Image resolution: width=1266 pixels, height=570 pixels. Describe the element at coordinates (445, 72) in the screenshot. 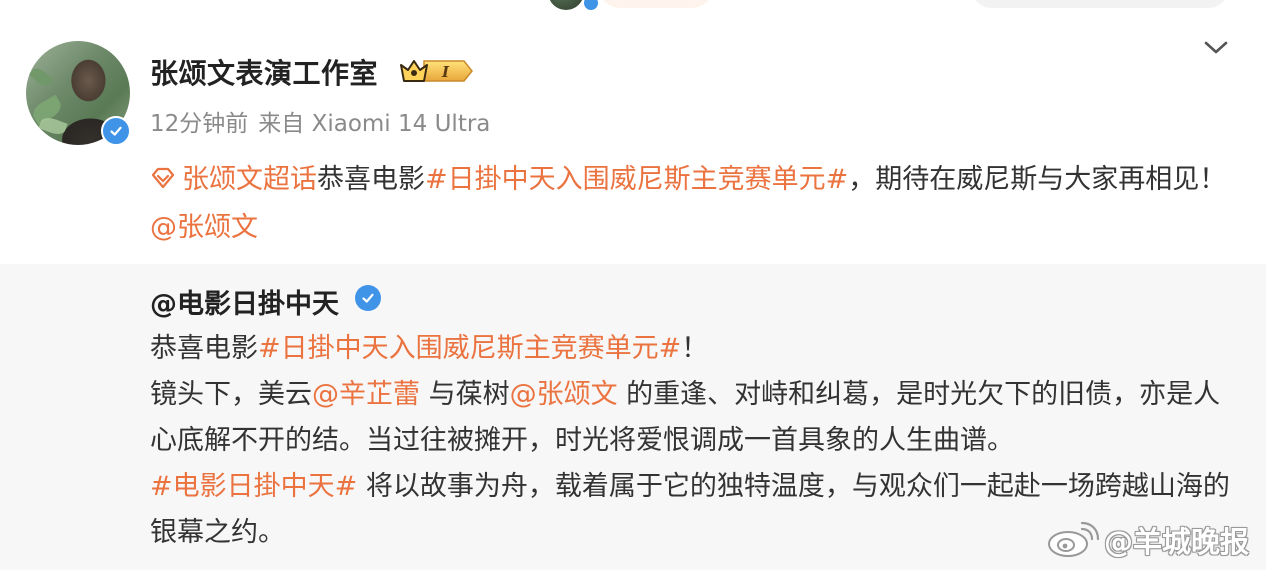

I see `vip-level: I` at that location.